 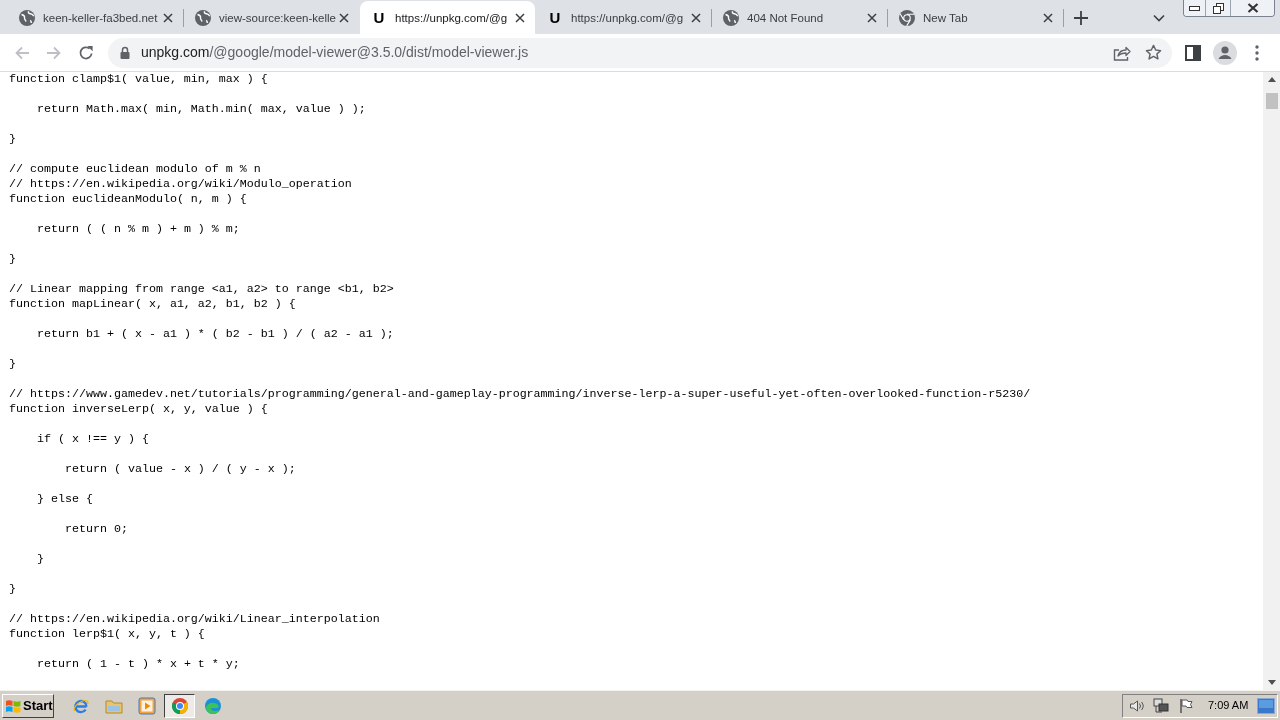 What do you see at coordinates (1271, 381) in the screenshot?
I see `scrollbar` at bounding box center [1271, 381].